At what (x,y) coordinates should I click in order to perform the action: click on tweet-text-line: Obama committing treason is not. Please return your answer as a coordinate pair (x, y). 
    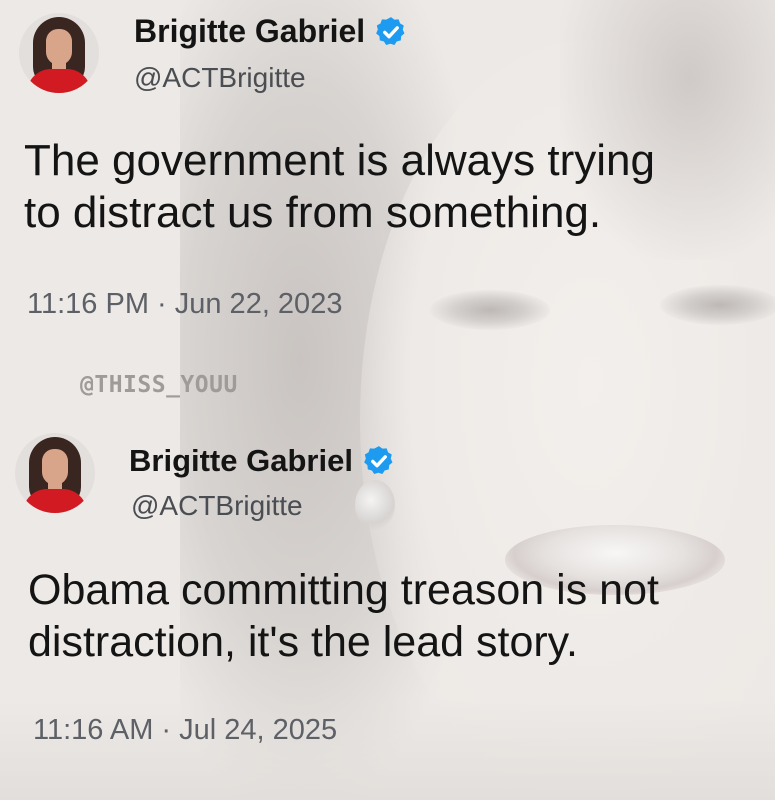
    Looking at the image, I should click on (343, 590).